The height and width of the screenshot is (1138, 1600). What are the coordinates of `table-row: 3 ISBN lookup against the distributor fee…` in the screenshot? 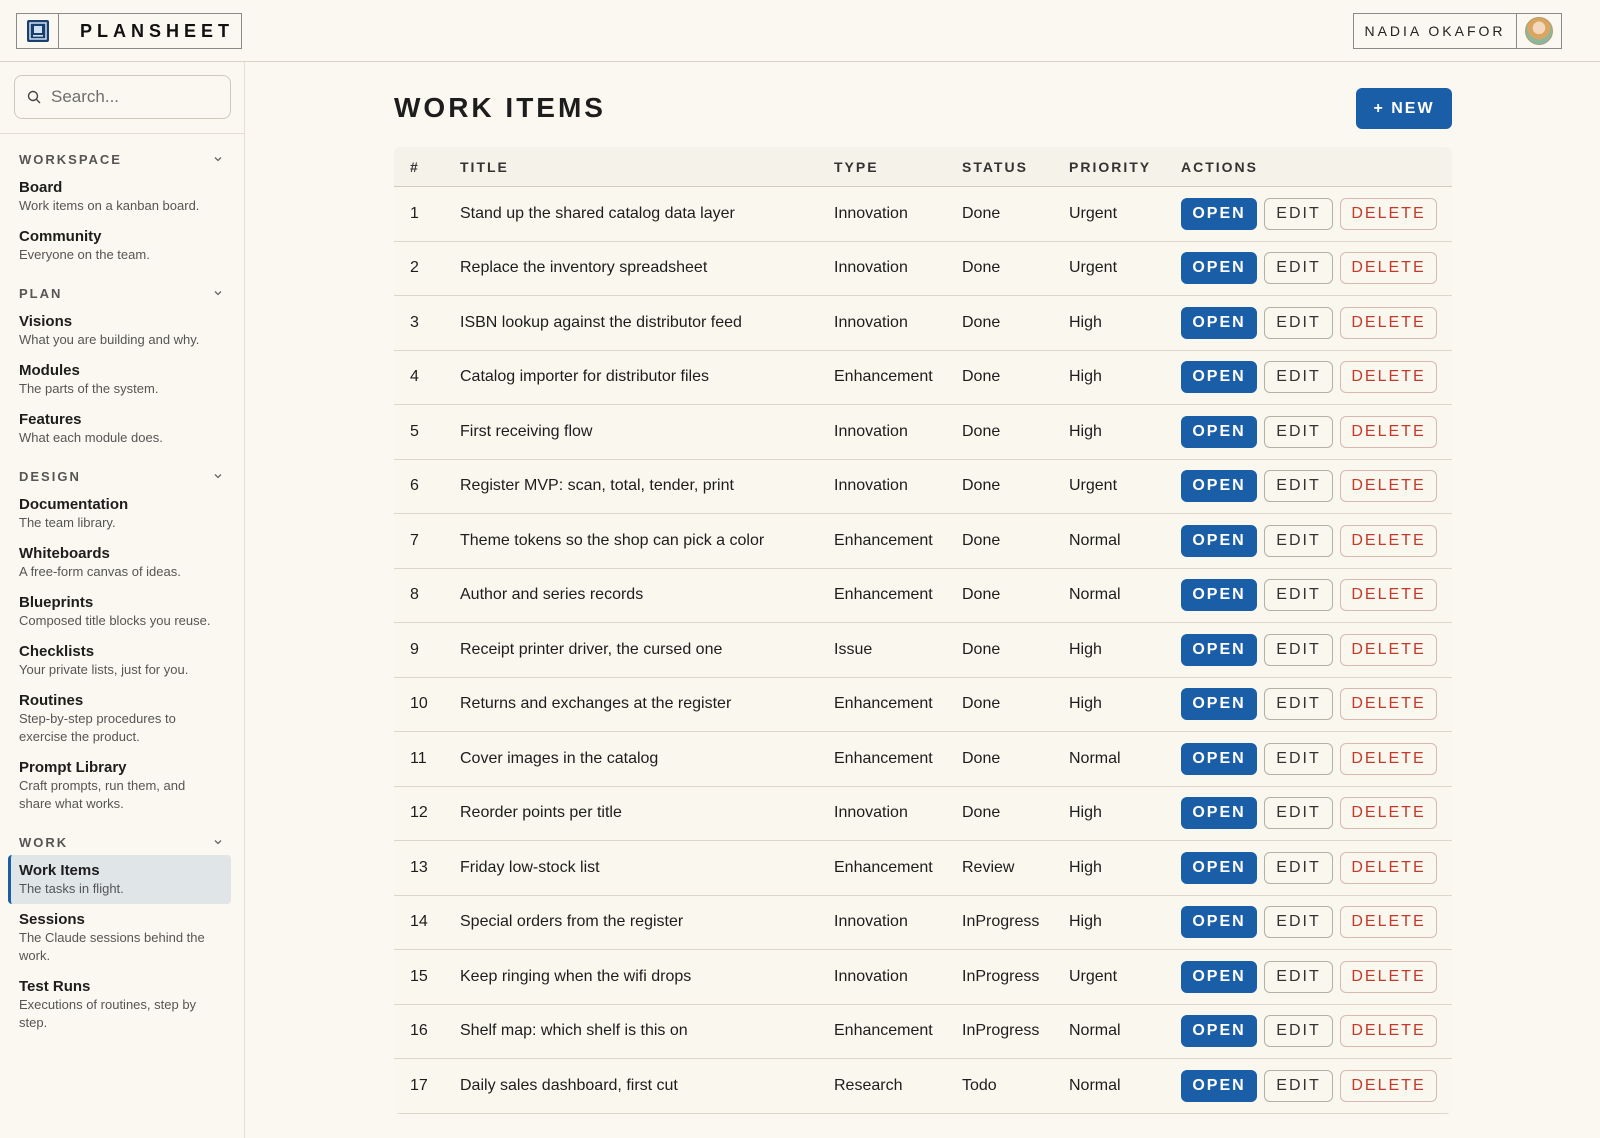 It's located at (923, 323).